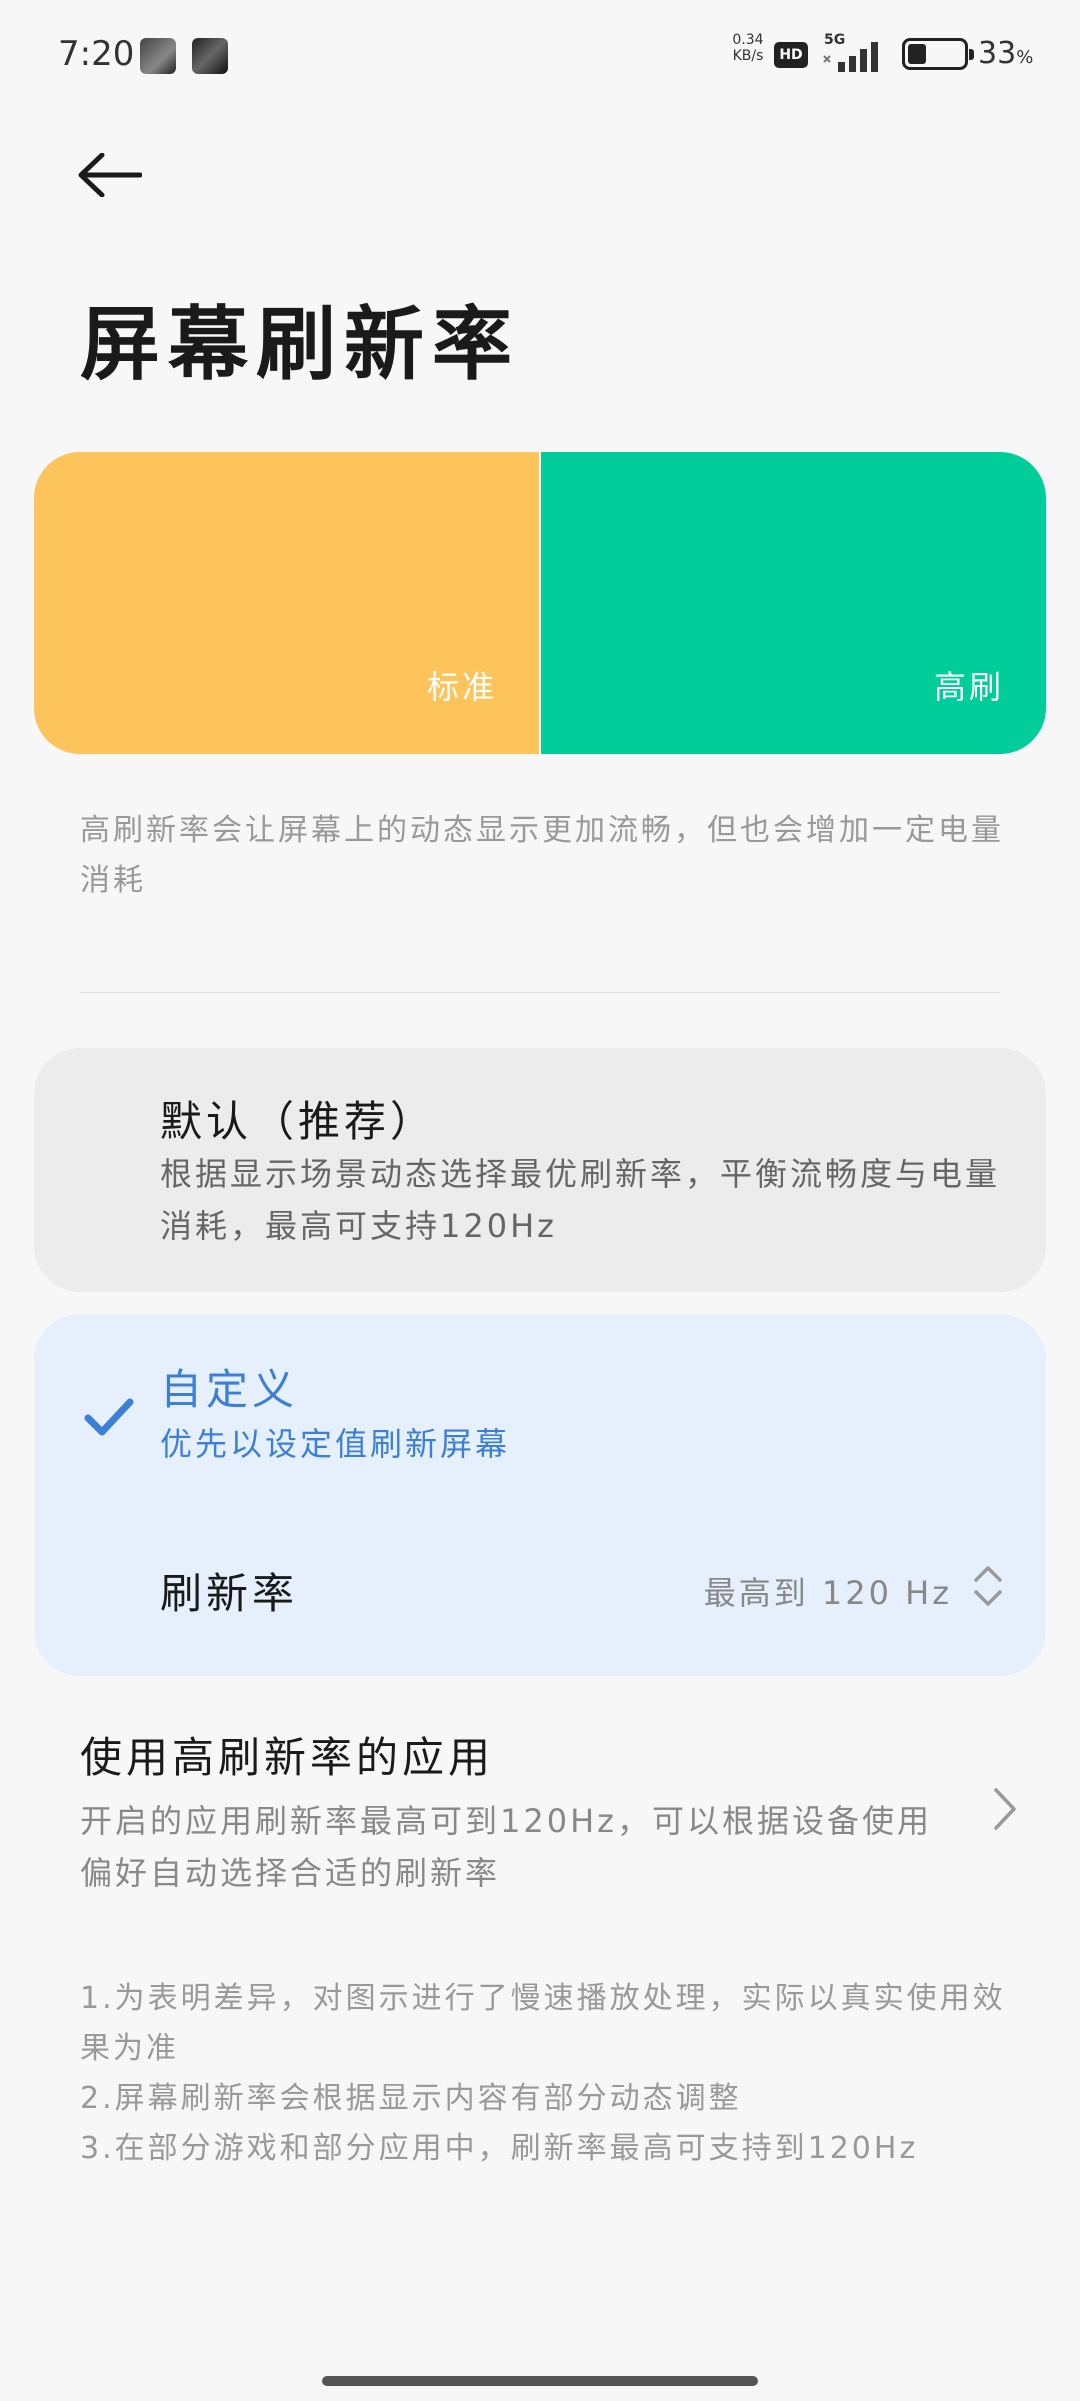 The height and width of the screenshot is (2401, 1080). Describe the element at coordinates (1005, 1809) in the screenshot. I see `chevron-right-icon` at that location.